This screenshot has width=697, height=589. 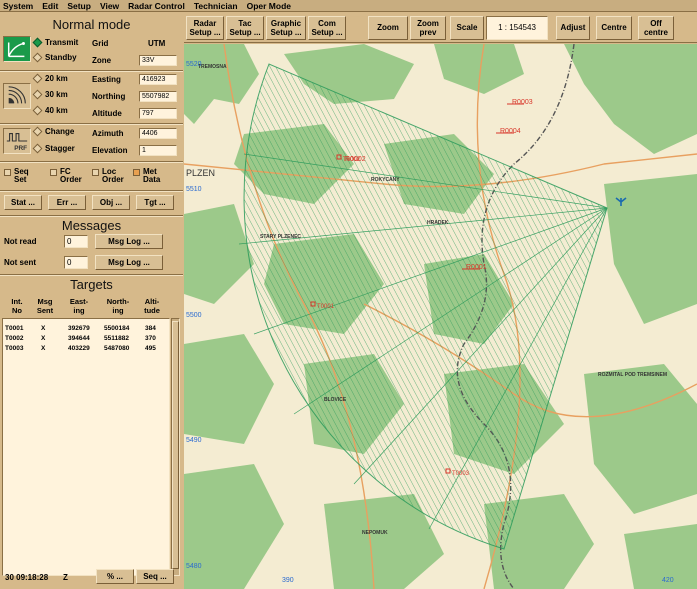 What do you see at coordinates (388, 28) in the screenshot?
I see `zoom-button: Zoom` at bounding box center [388, 28].